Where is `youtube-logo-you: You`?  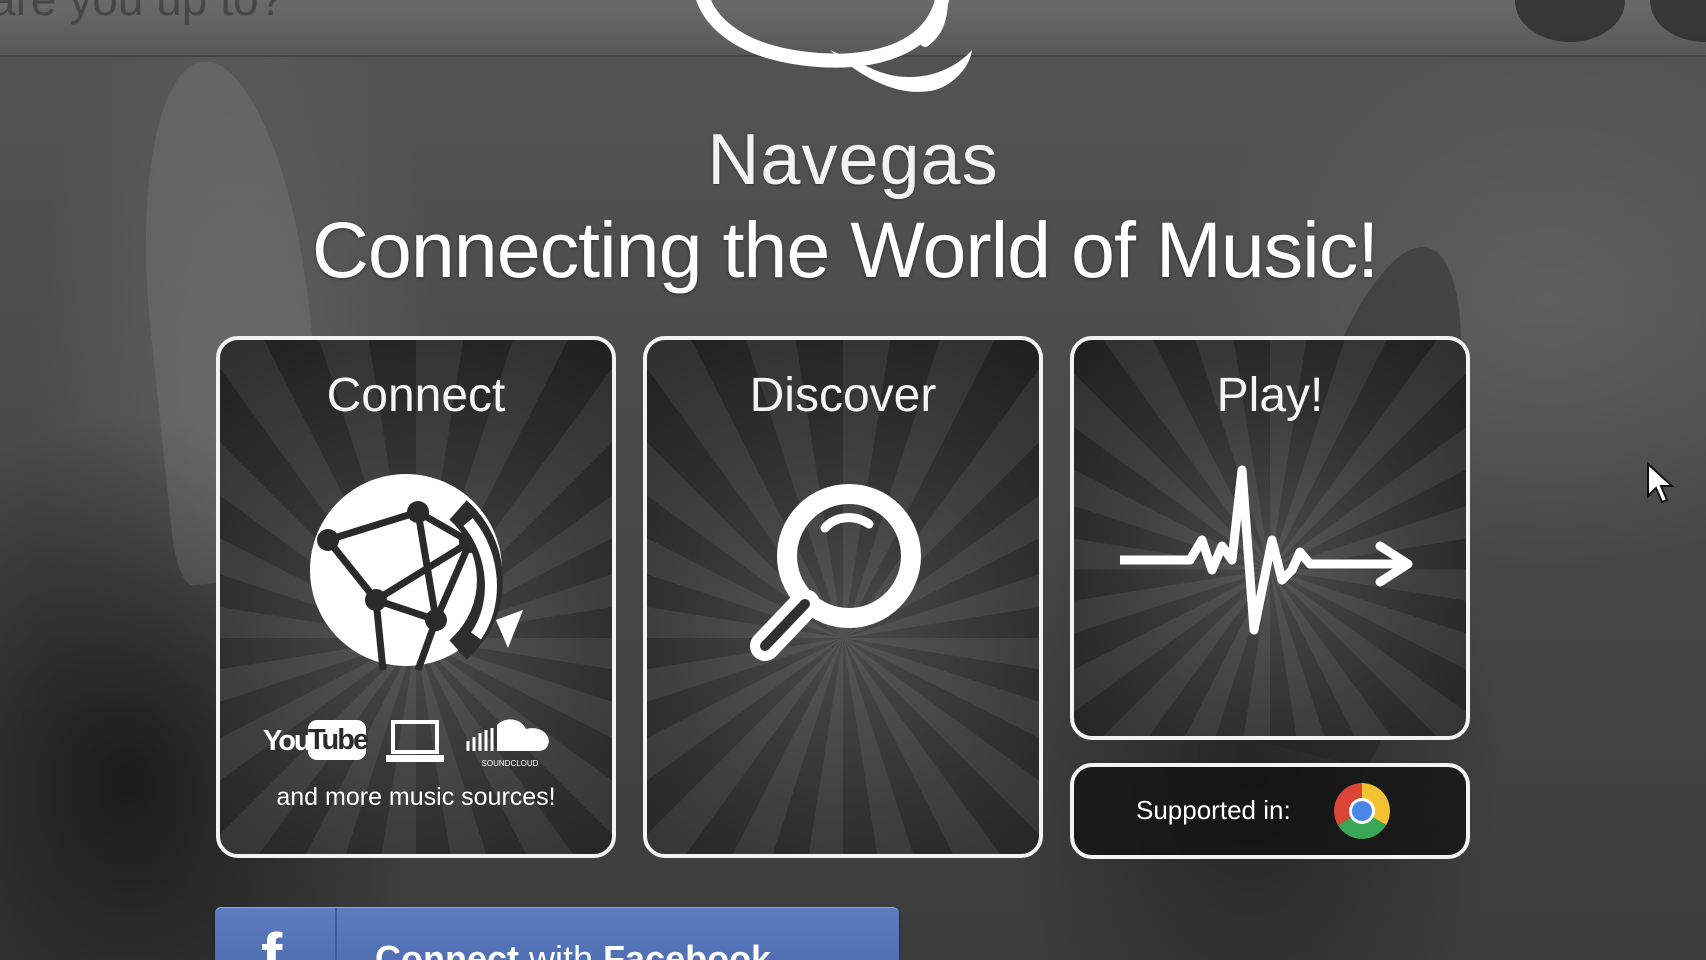 youtube-logo-you: You is located at coordinates (287, 741).